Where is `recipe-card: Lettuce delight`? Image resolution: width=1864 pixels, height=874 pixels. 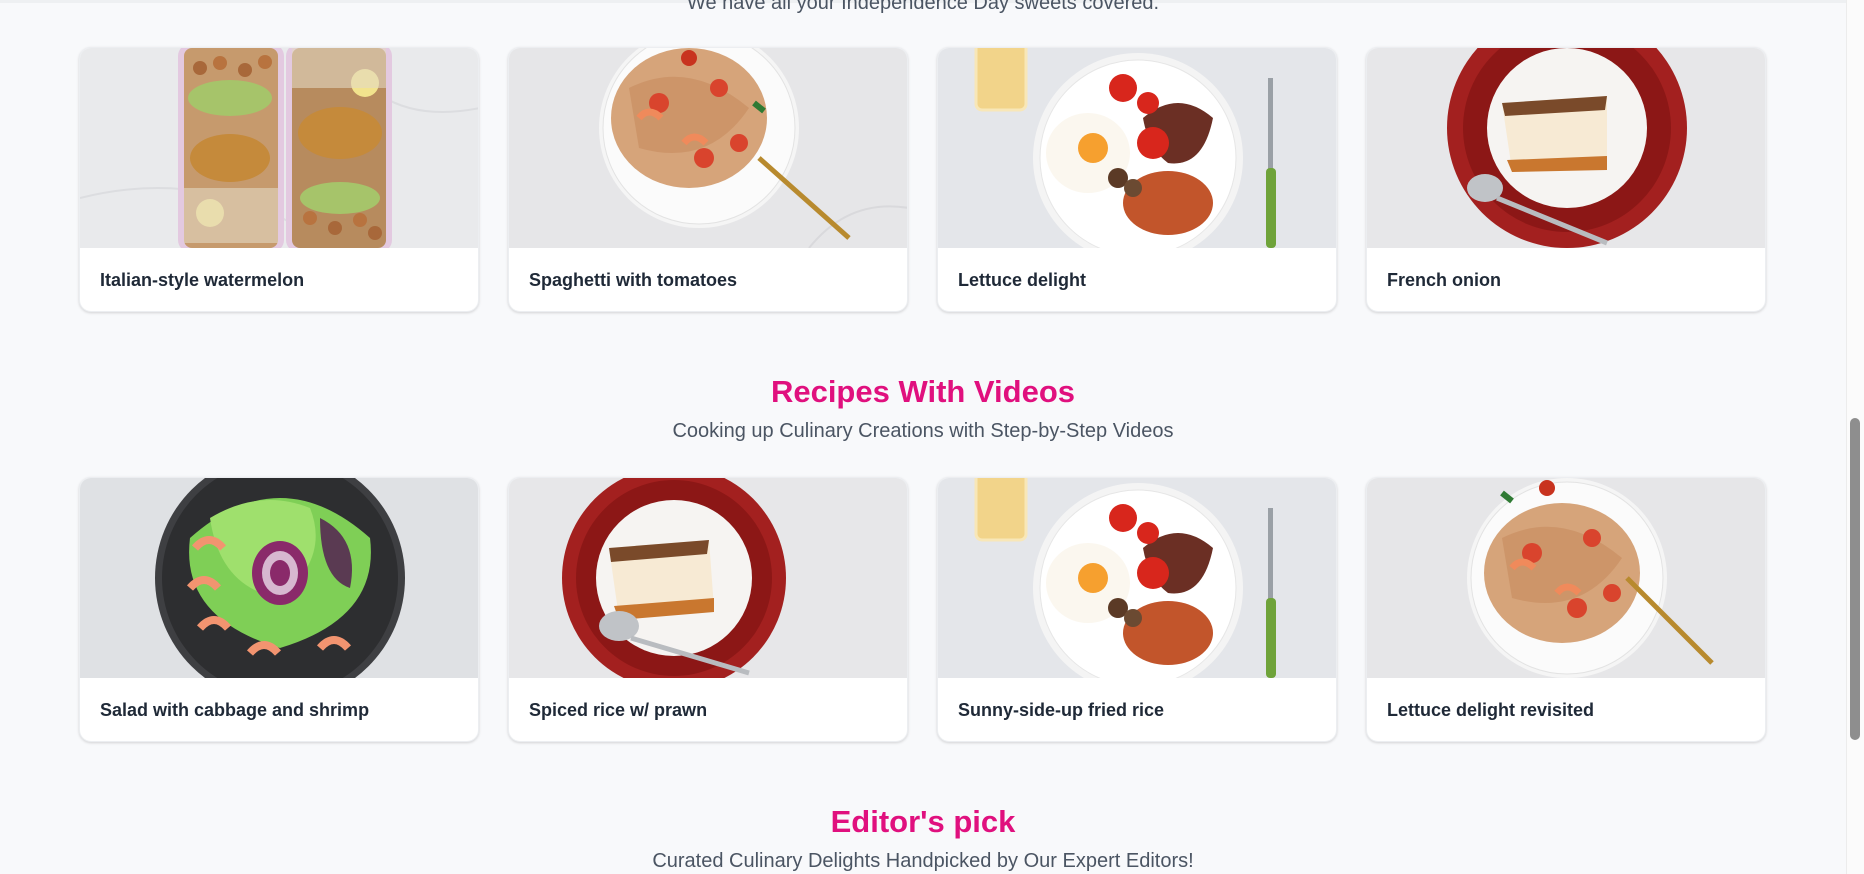 recipe-card: Lettuce delight is located at coordinates (1137, 179).